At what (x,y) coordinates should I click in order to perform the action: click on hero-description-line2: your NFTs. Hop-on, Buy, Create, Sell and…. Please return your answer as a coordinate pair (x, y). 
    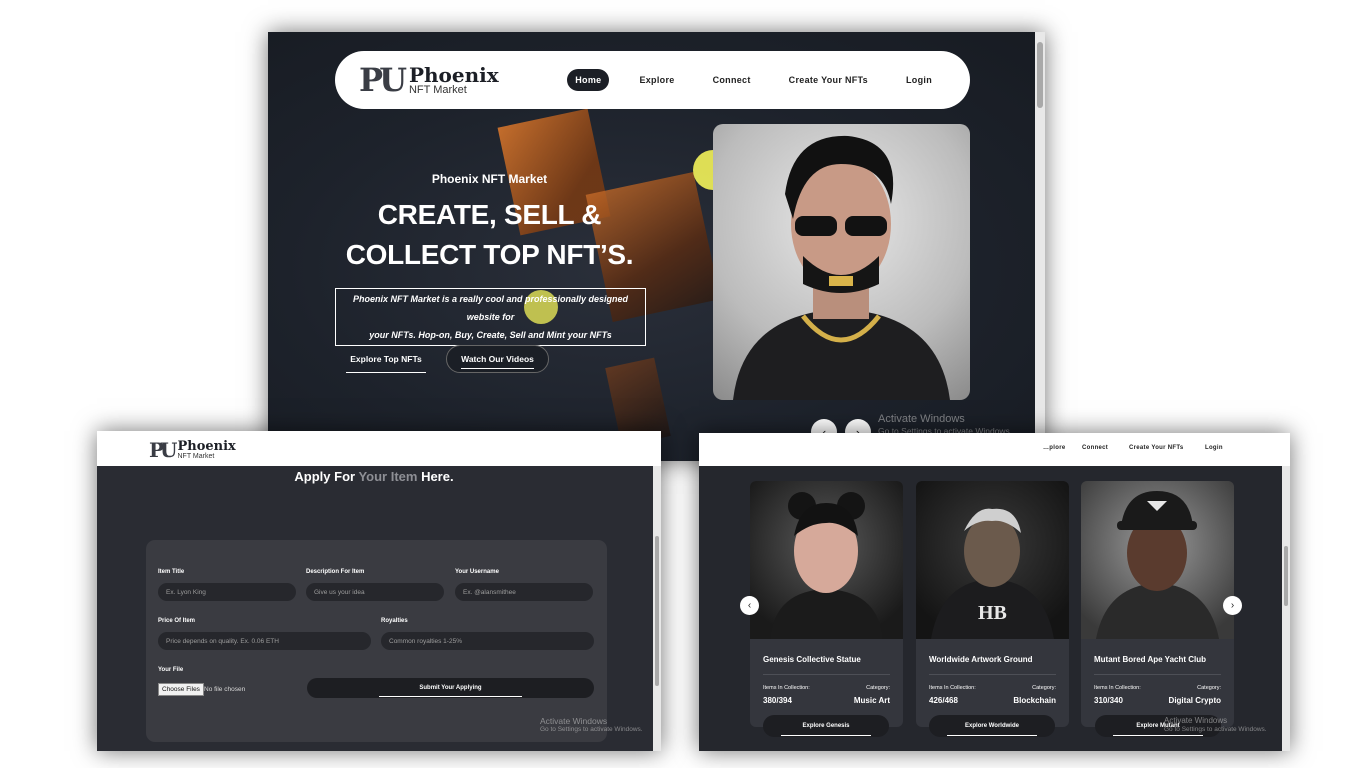
    Looking at the image, I should click on (490, 335).